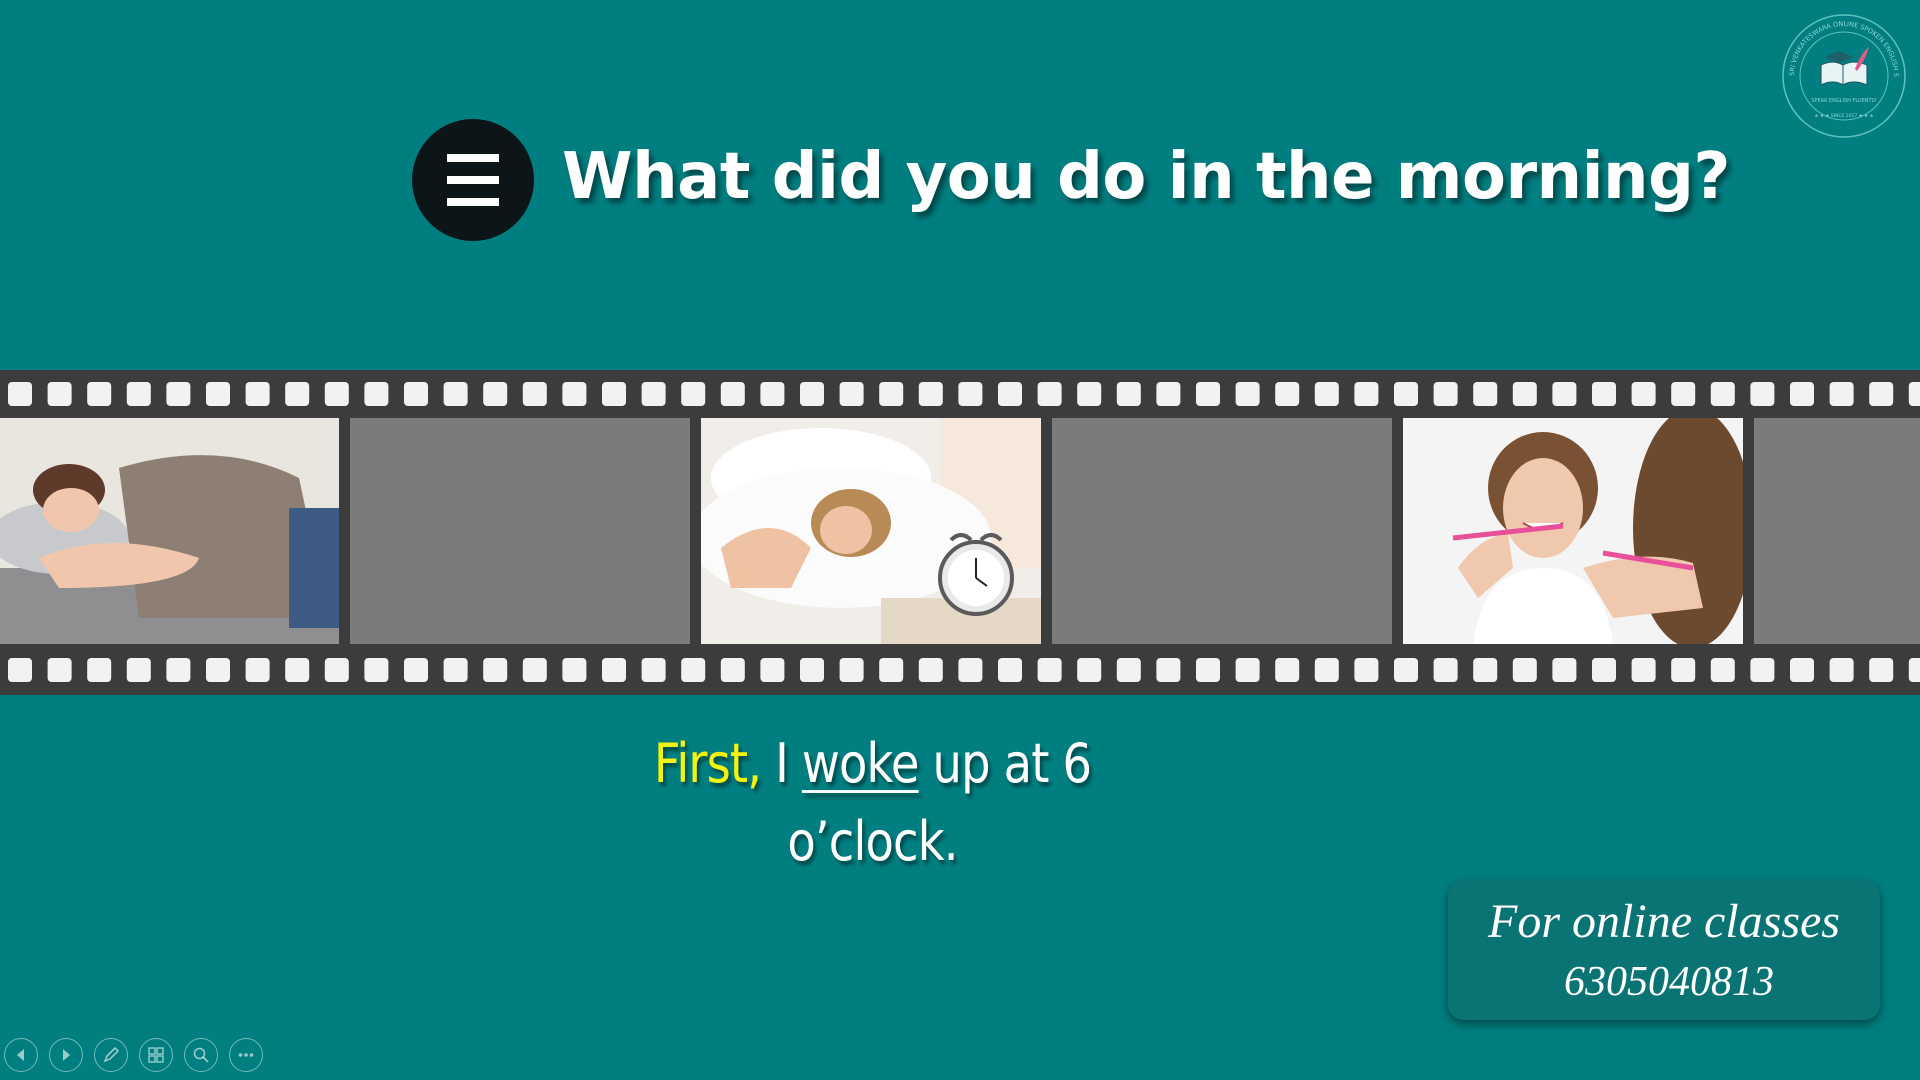 This screenshot has width=1920, height=1080. I want to click on film-sprockets-bottom, so click(964, 670).